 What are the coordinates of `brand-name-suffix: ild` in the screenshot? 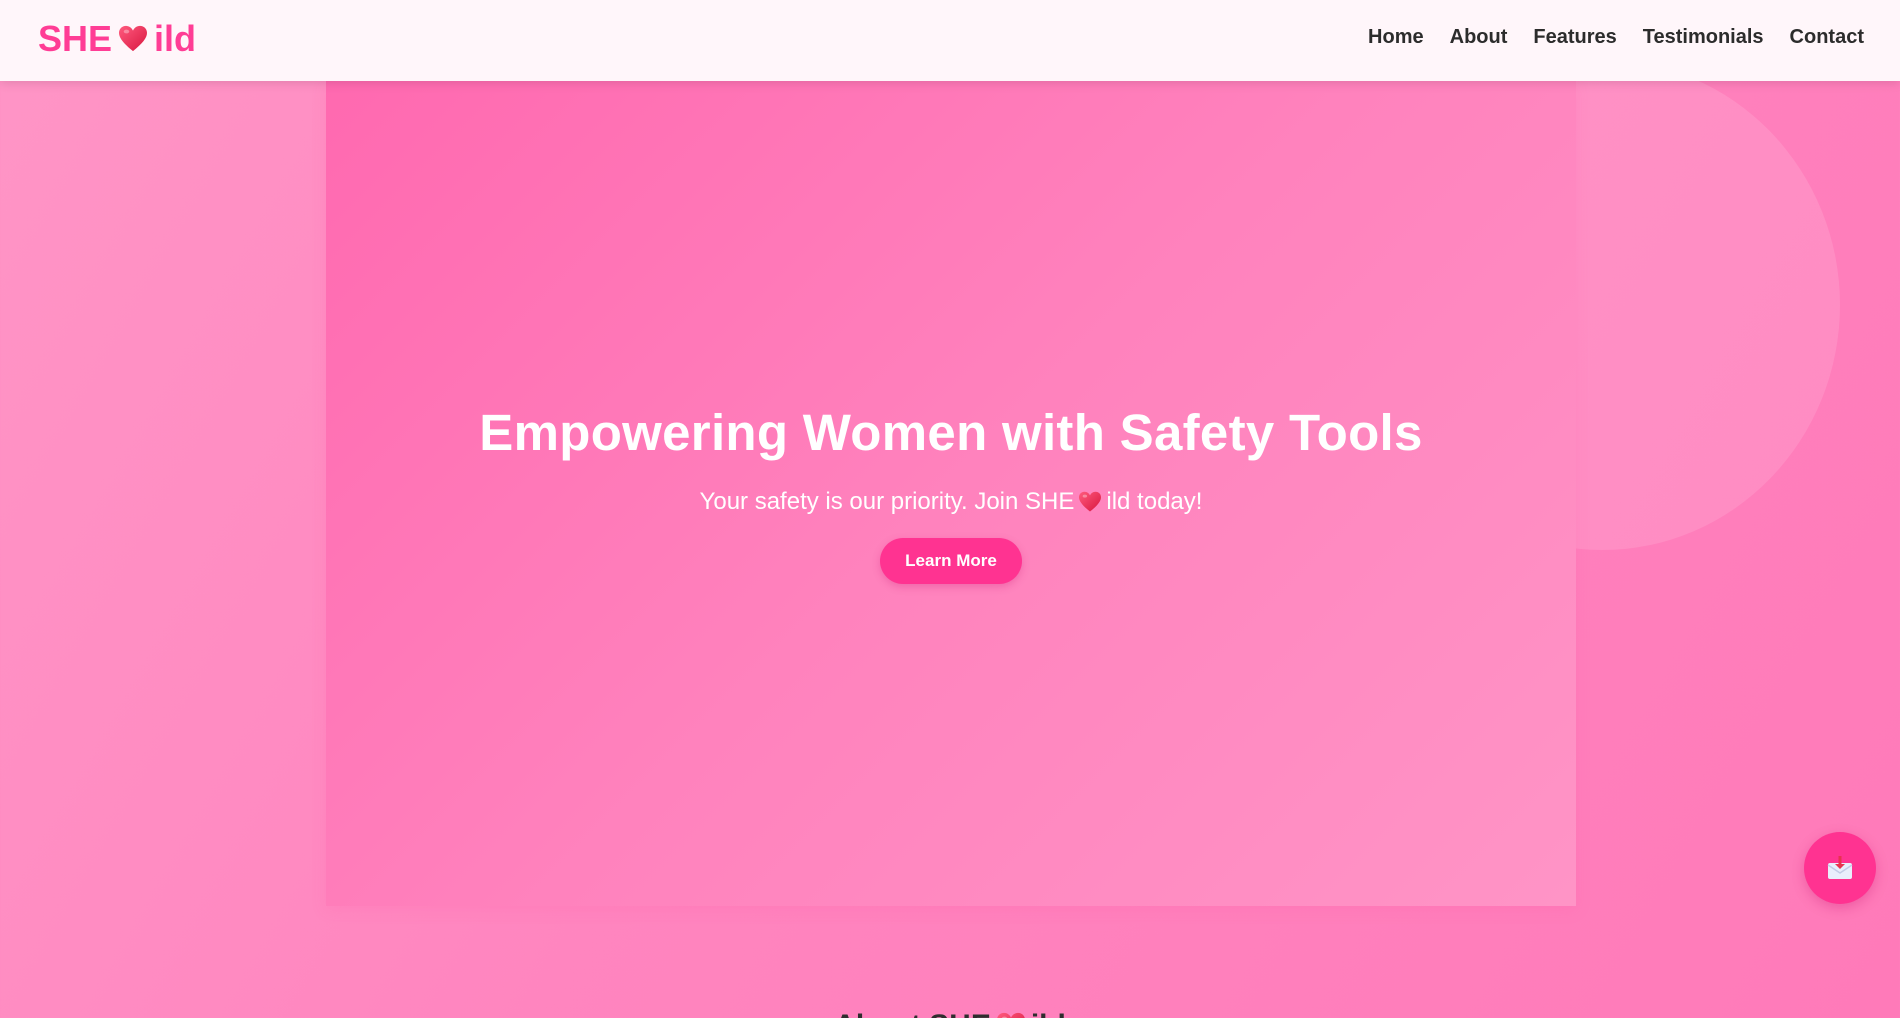 It's located at (175, 38).